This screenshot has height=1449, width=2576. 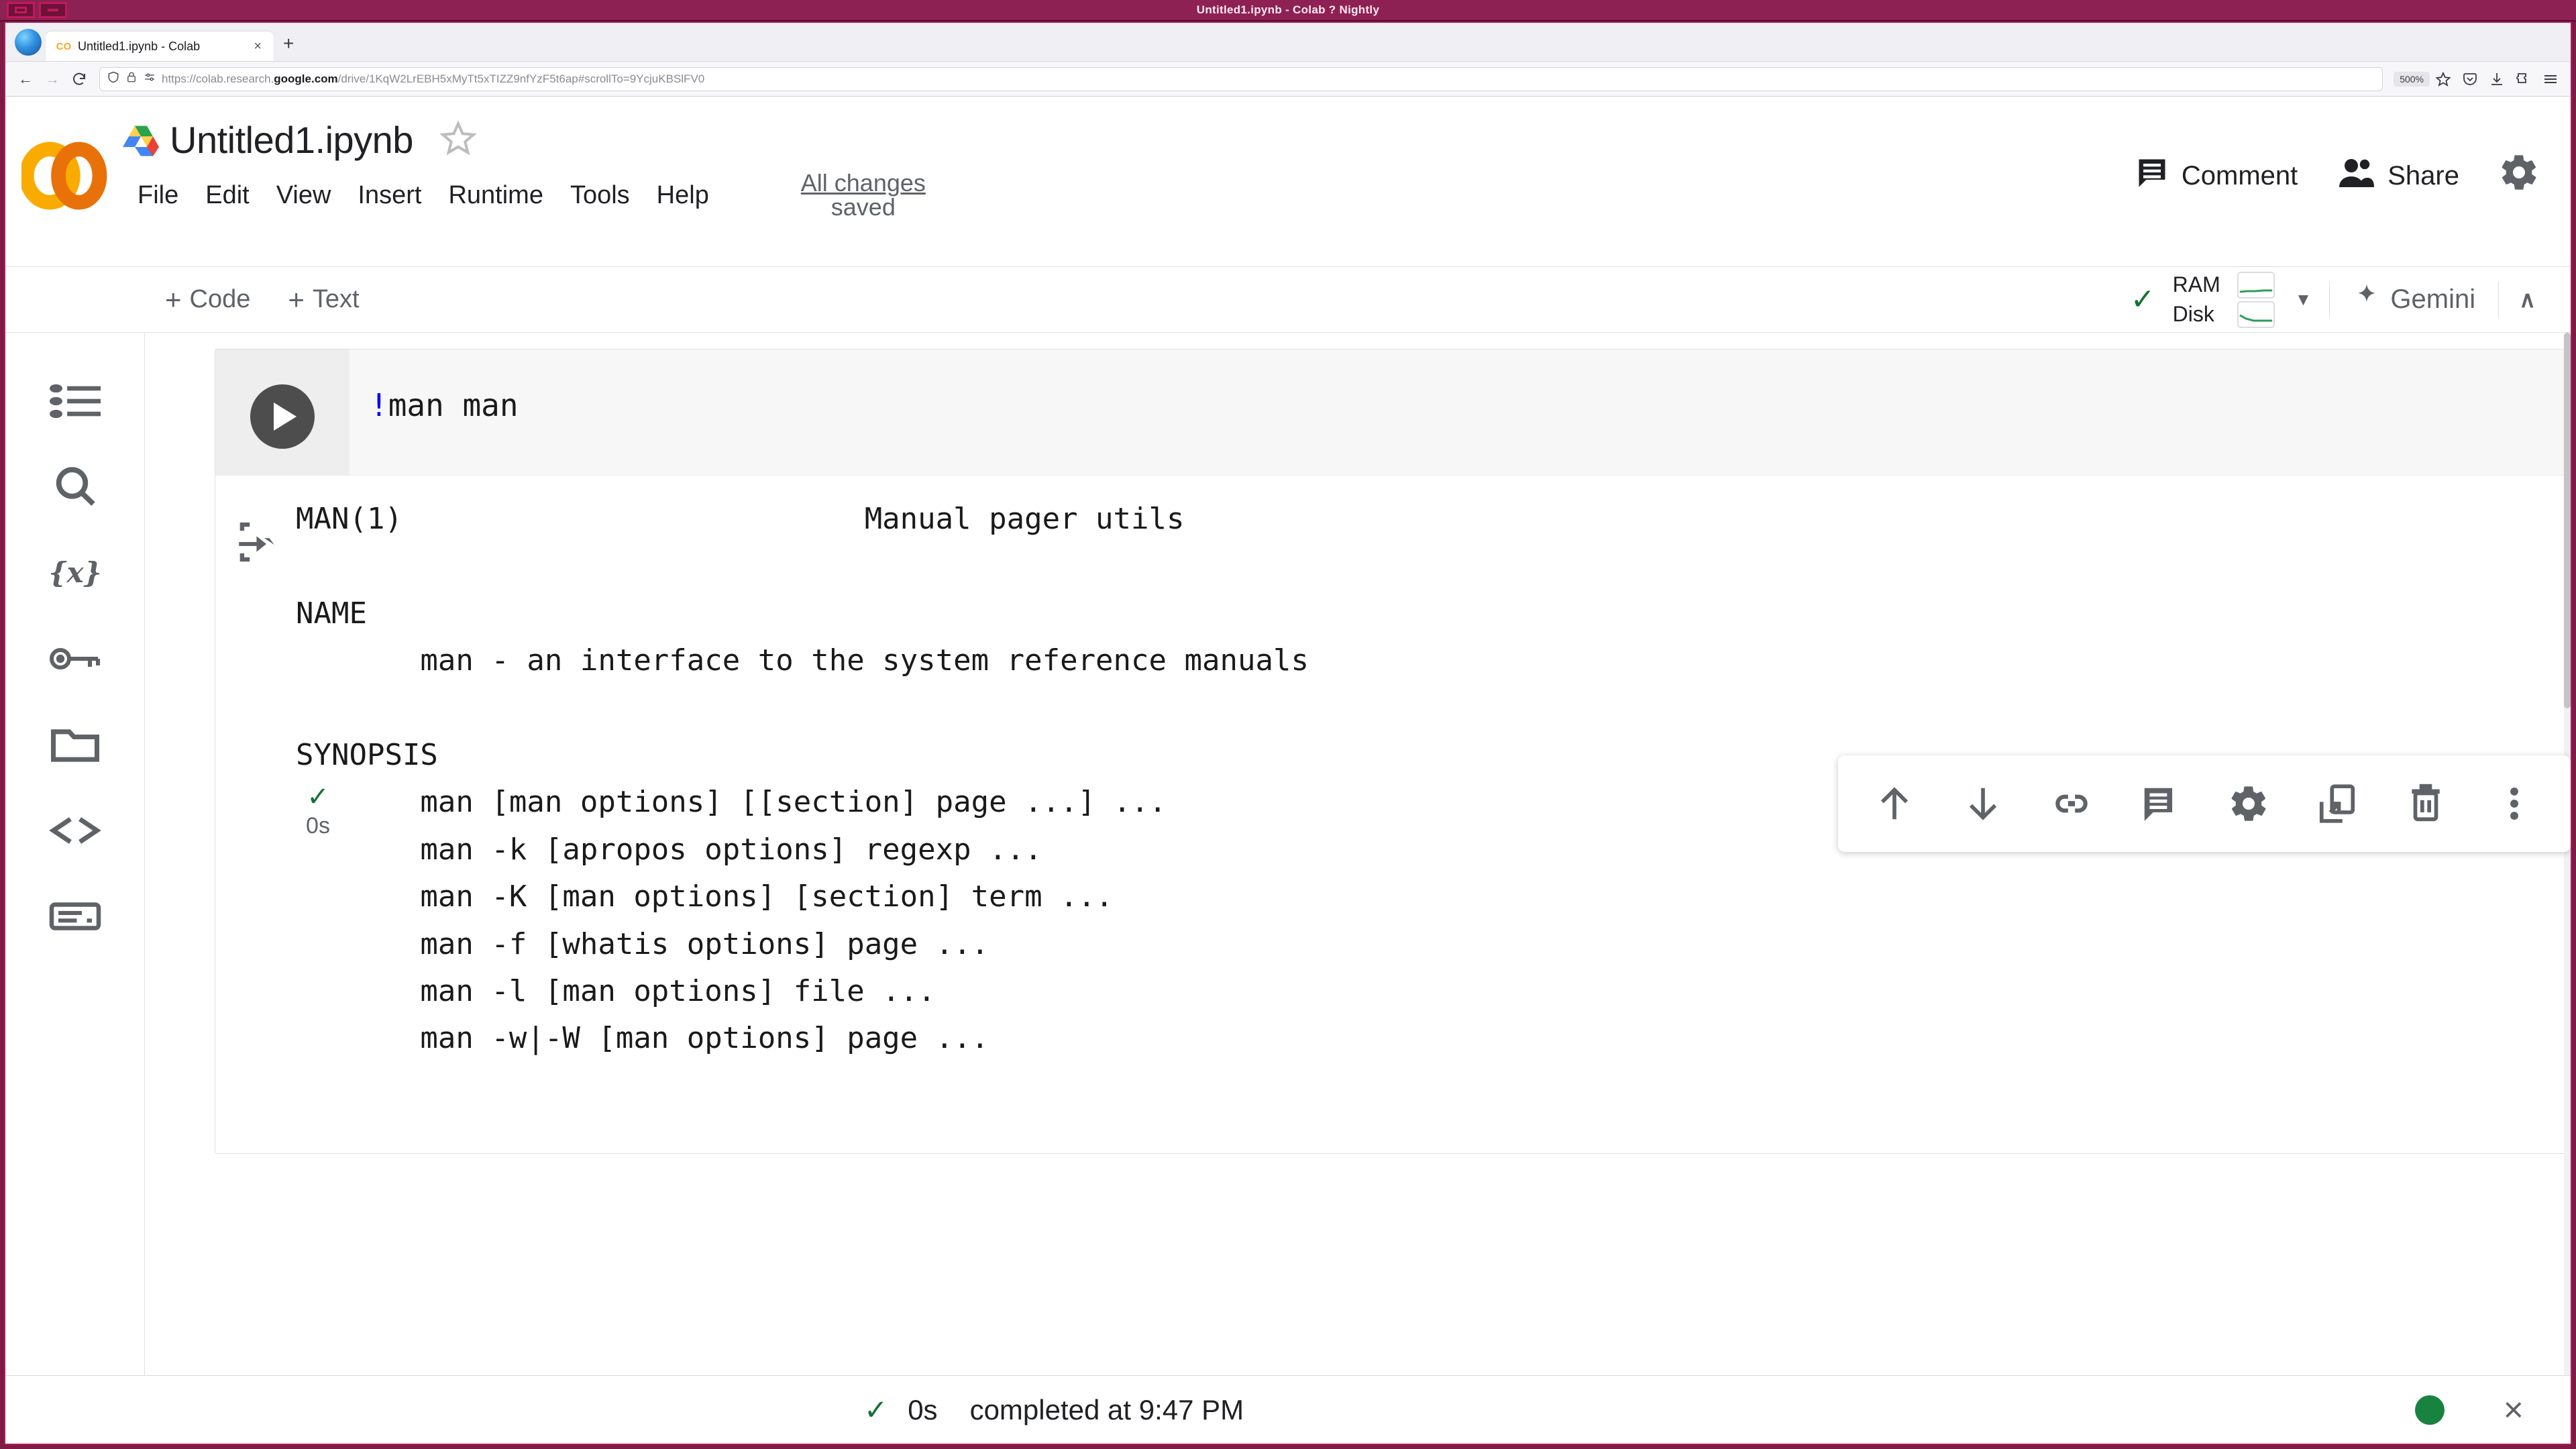 What do you see at coordinates (2337, 803) in the screenshot?
I see `mirror-cell-icon` at bounding box center [2337, 803].